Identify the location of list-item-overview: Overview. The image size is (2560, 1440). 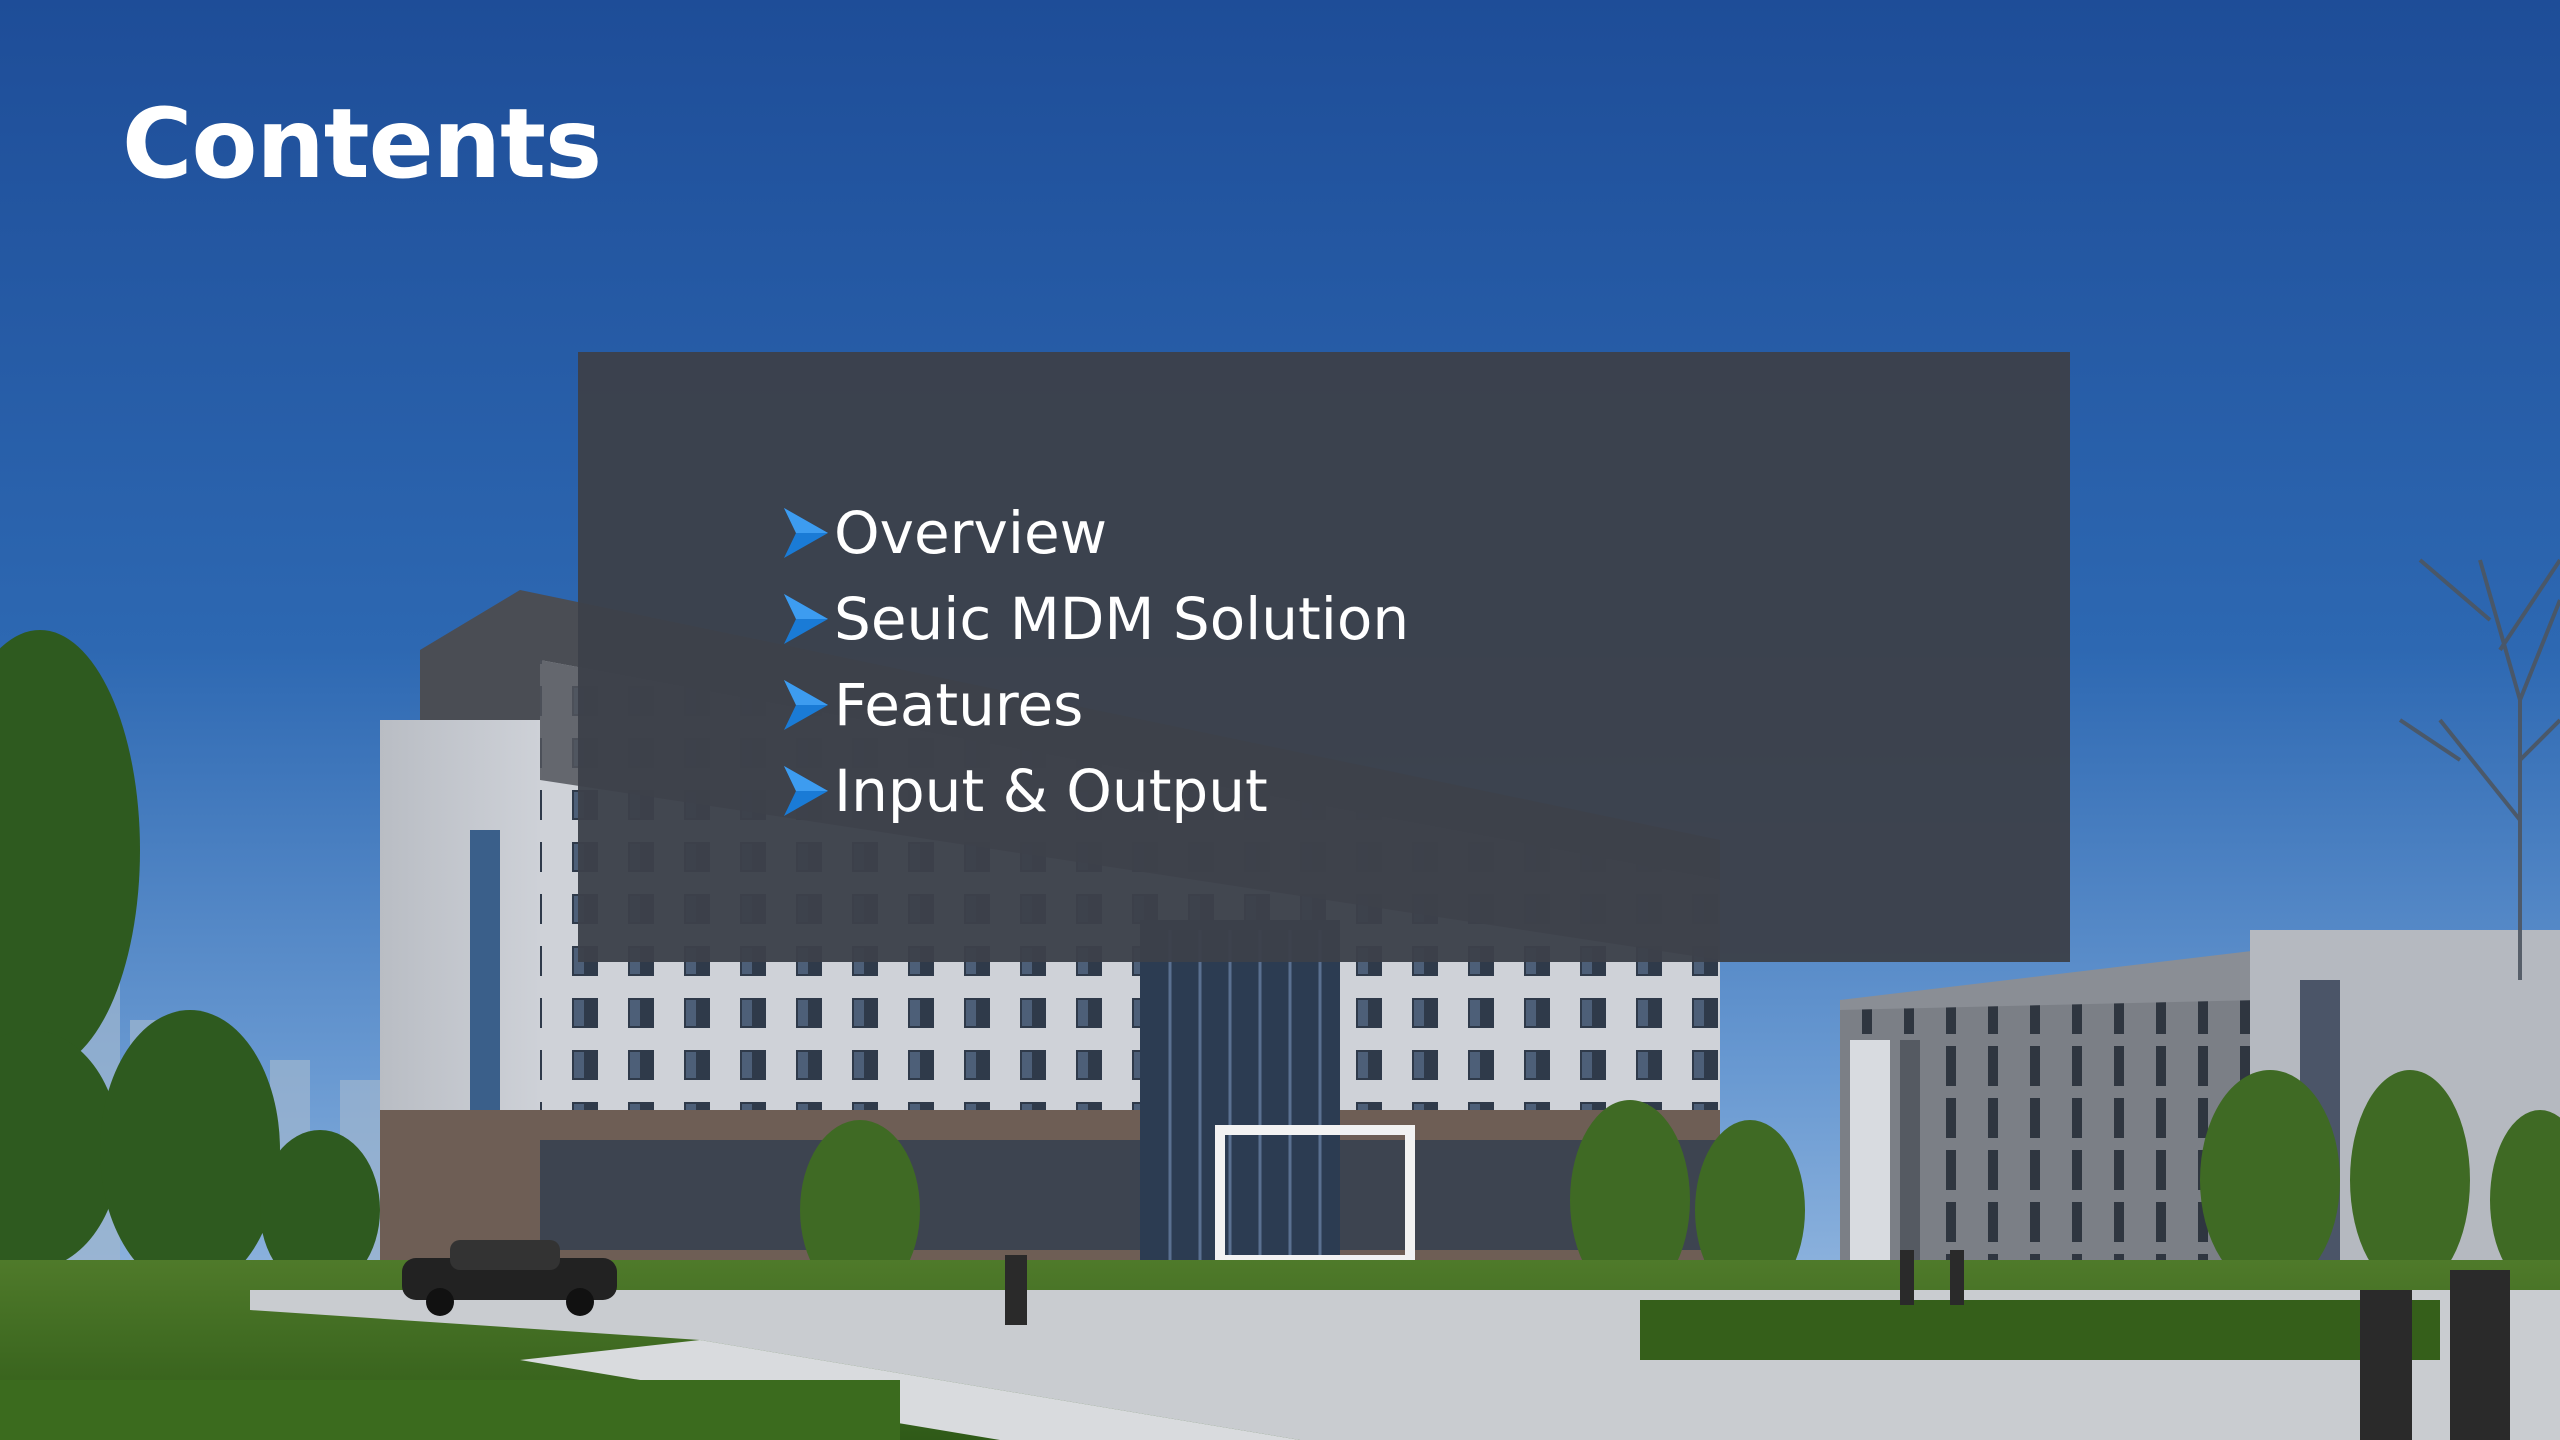
(1096, 533).